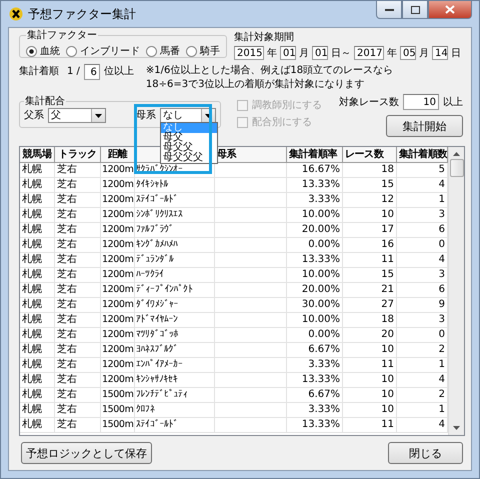 The width and height of the screenshot is (480, 479). Describe the element at coordinates (175, 350) in the screenshot. I see `table-cell: ﾖﾊﾈｽﾌﾞﾙｸﾞ` at that location.